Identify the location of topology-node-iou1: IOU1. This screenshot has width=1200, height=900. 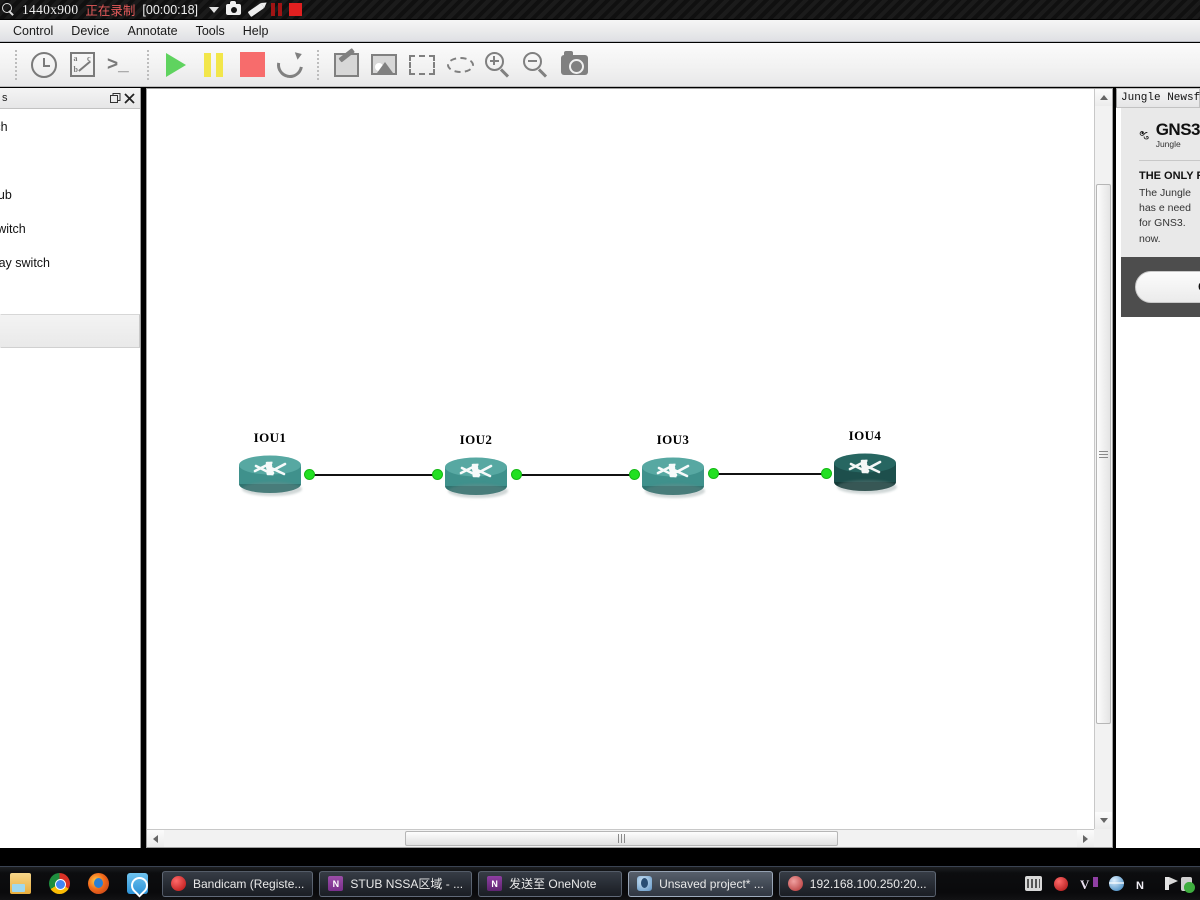
(270, 463).